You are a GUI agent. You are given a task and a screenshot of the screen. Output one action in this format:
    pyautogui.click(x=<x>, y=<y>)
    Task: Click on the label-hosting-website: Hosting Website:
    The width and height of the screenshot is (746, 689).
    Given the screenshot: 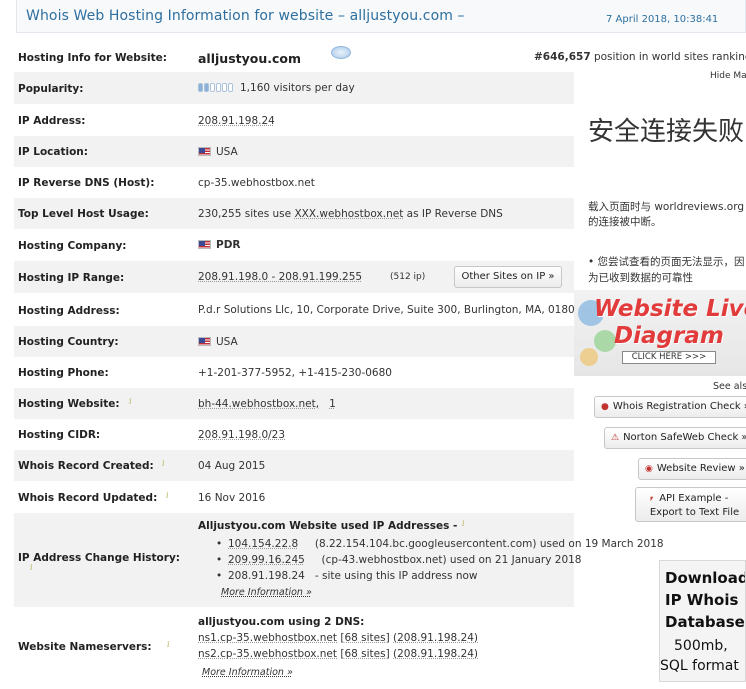 What is the action you would take?
    pyautogui.click(x=69, y=404)
    